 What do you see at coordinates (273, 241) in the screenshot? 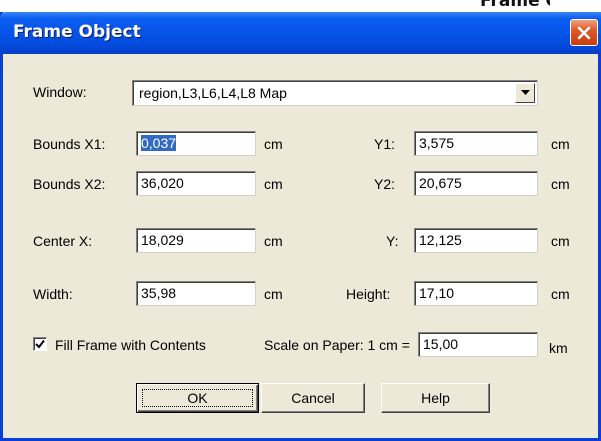
I see `center-x-unit: cm` at bounding box center [273, 241].